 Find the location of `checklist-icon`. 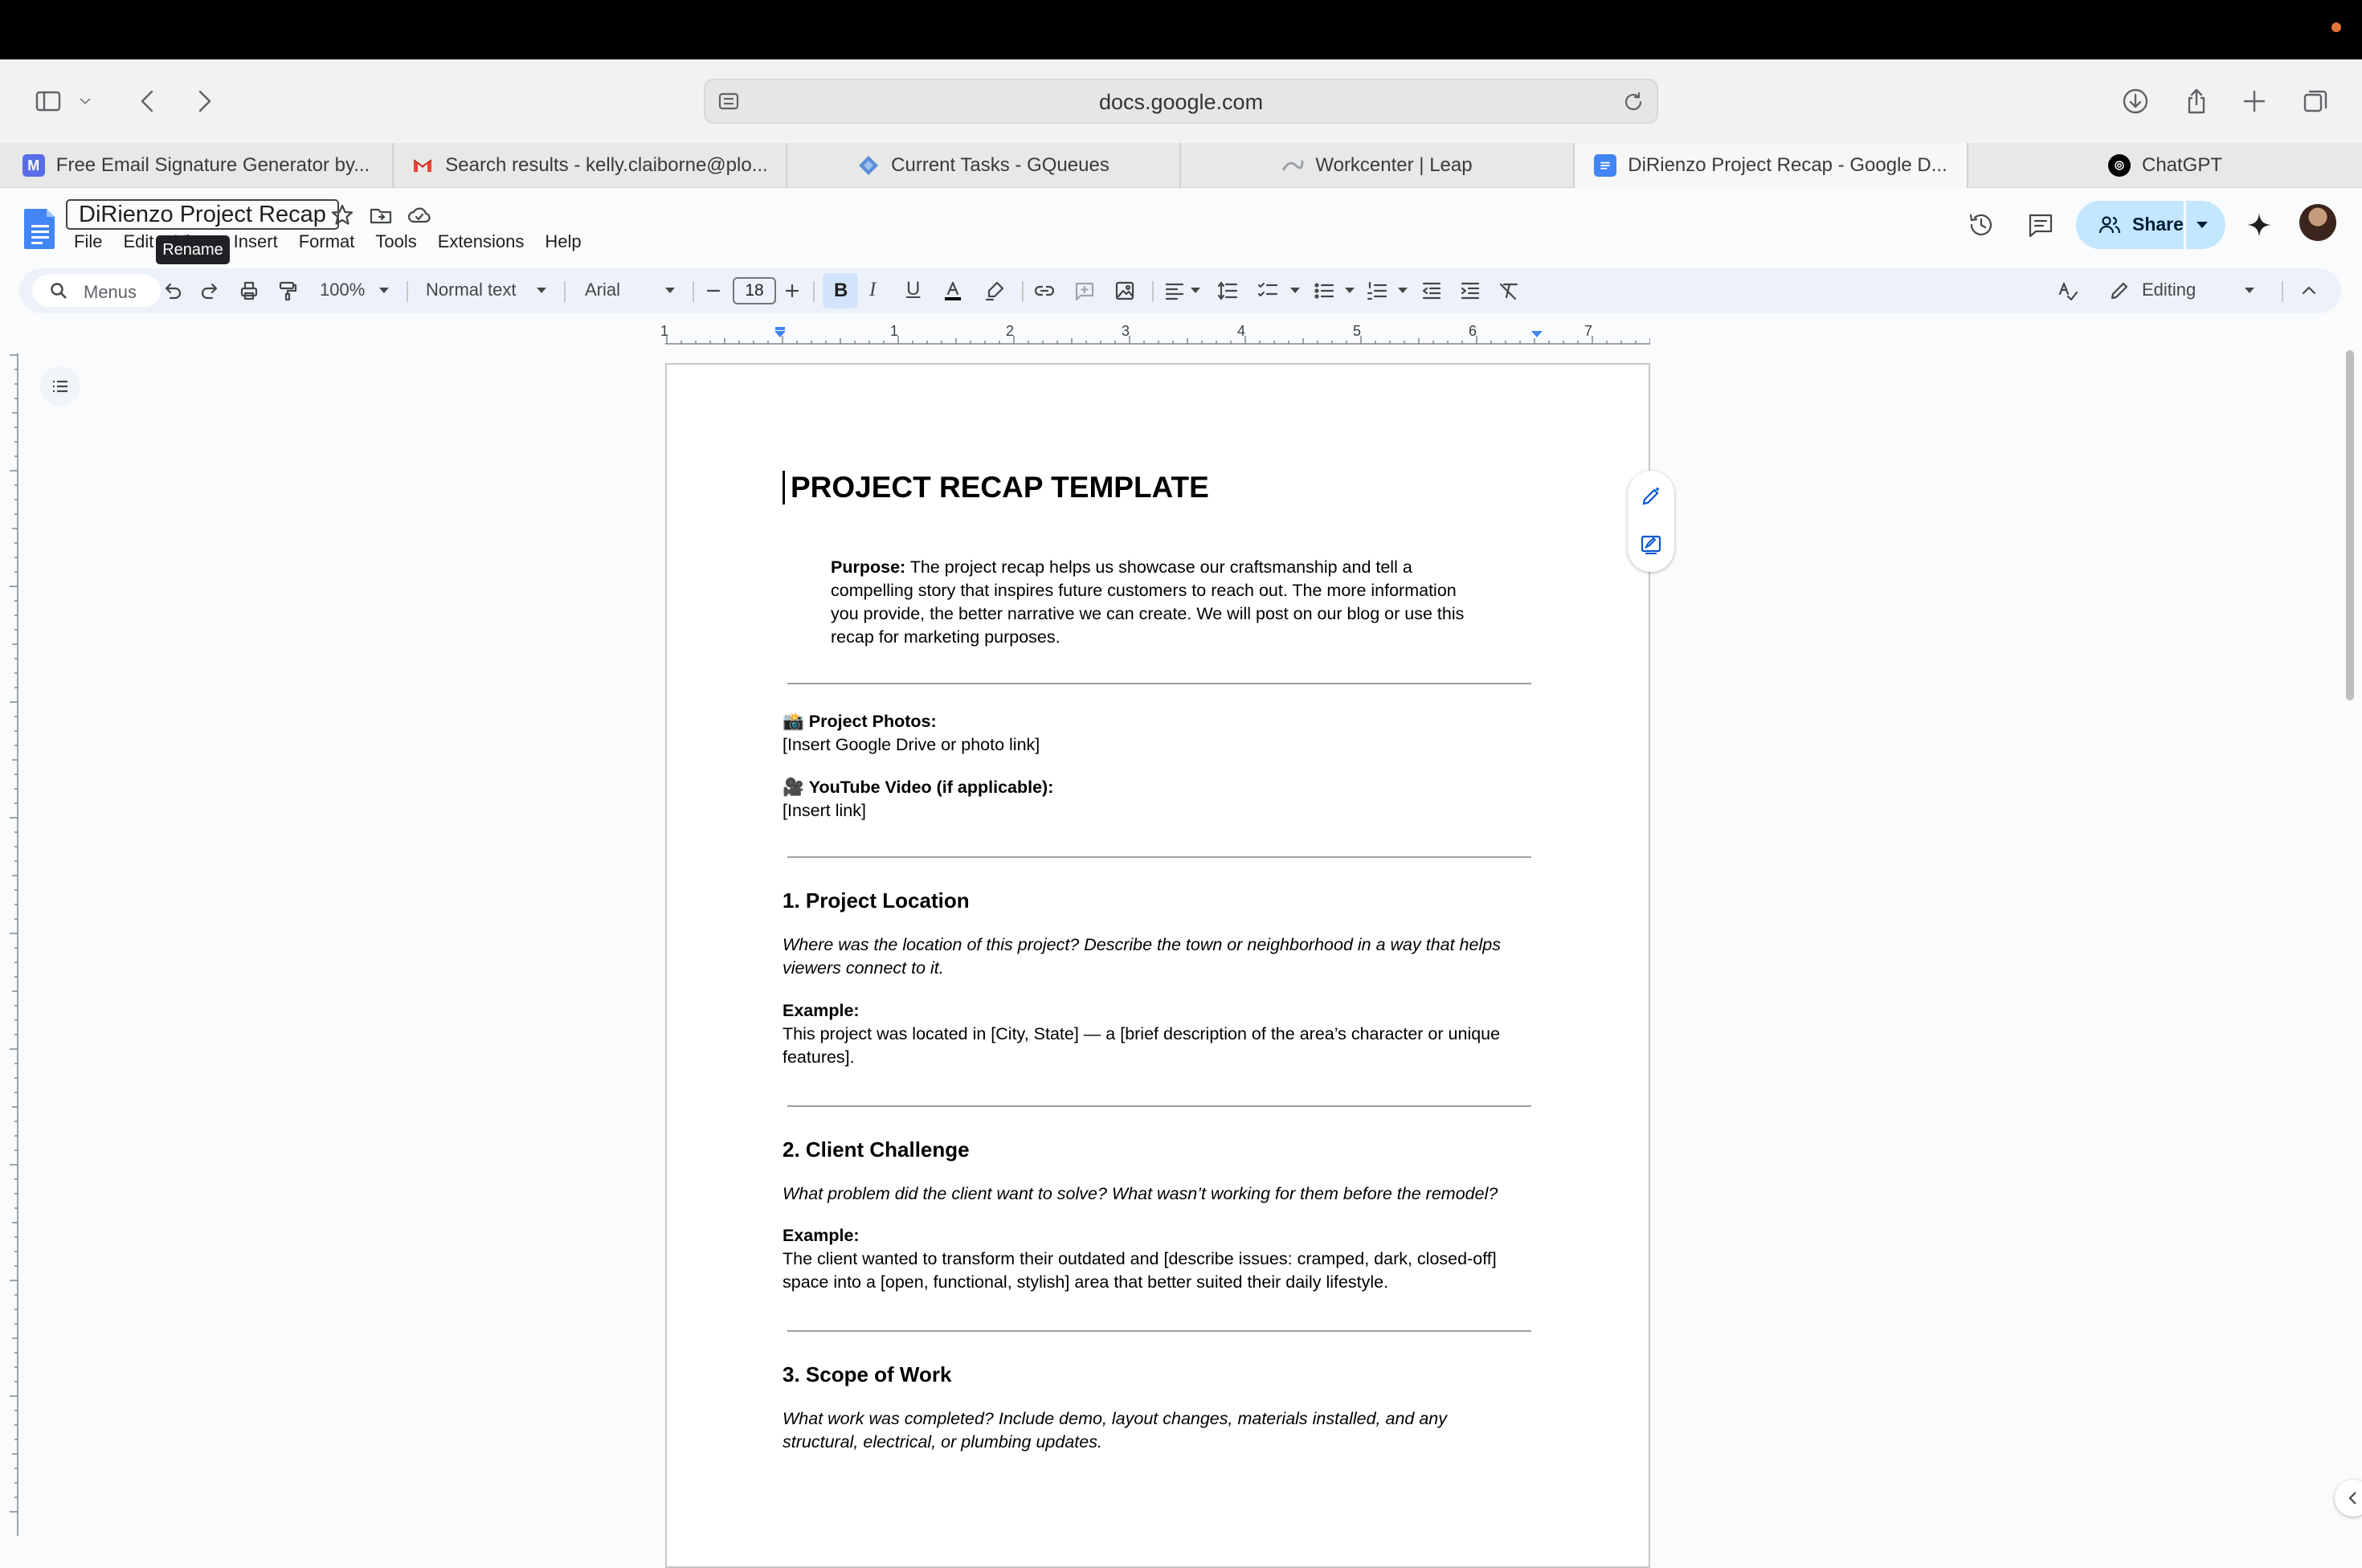

checklist-icon is located at coordinates (1268, 291).